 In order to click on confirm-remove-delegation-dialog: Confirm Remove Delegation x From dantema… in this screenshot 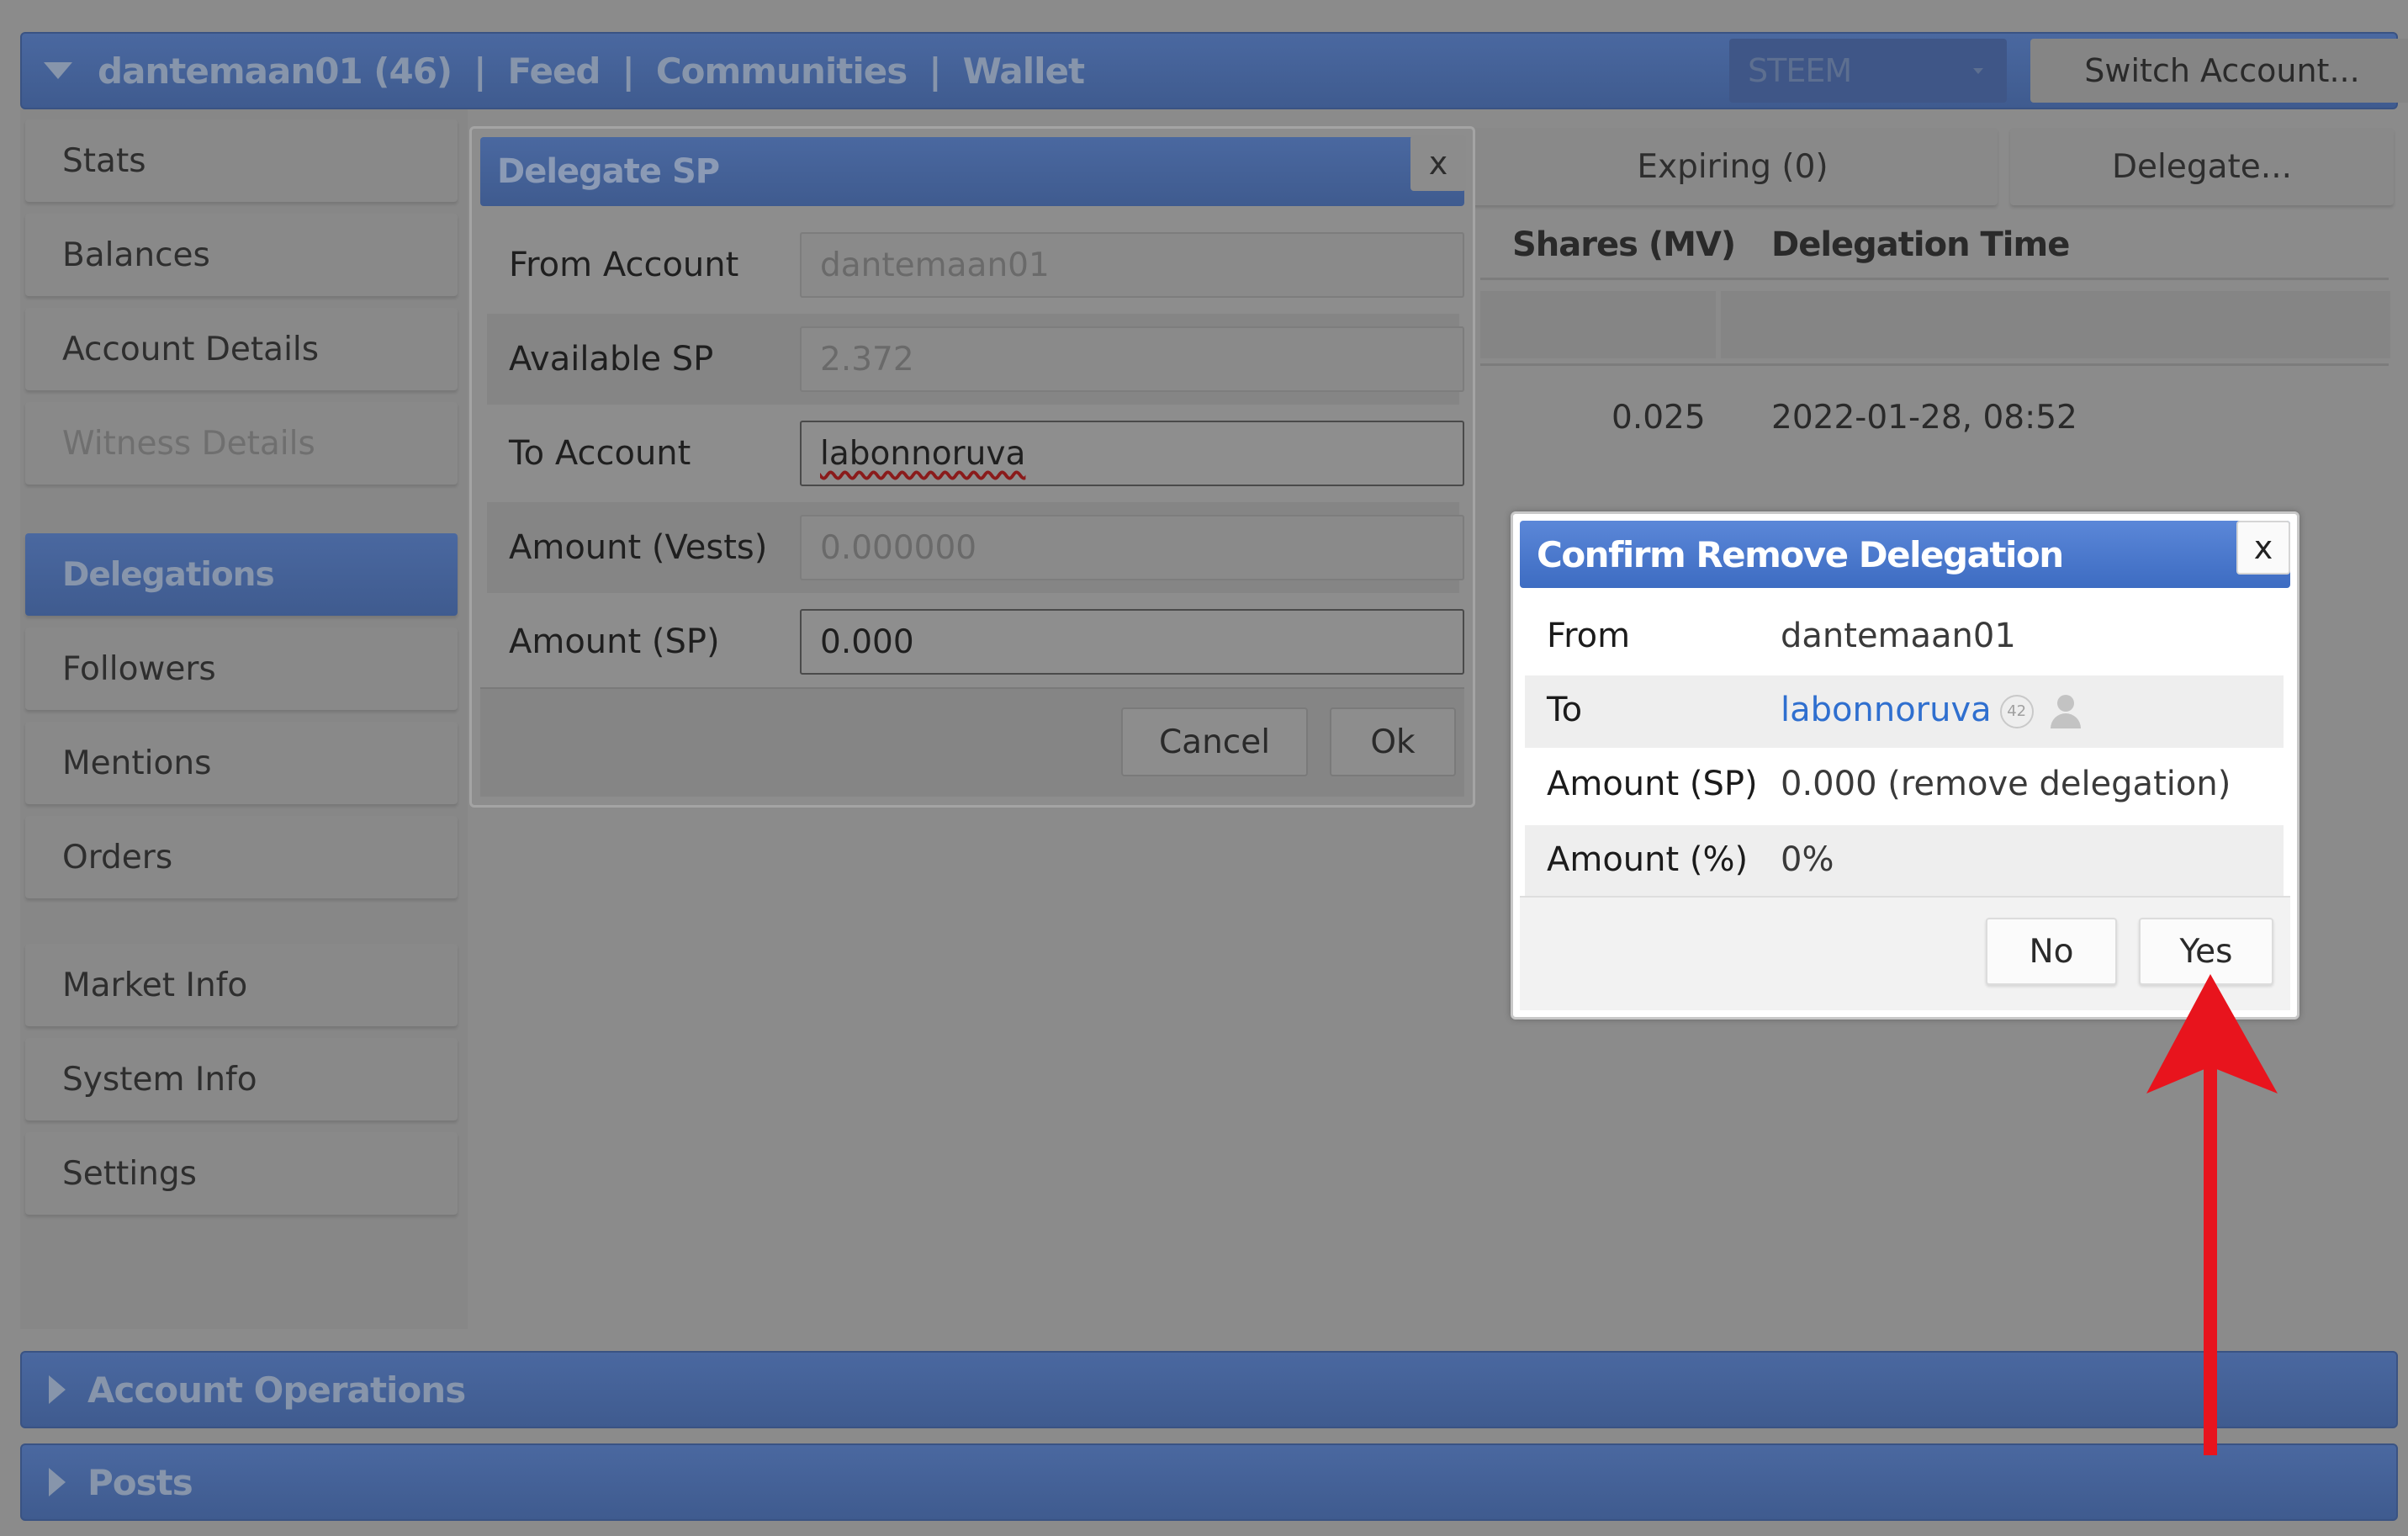, I will do `click(1905, 765)`.